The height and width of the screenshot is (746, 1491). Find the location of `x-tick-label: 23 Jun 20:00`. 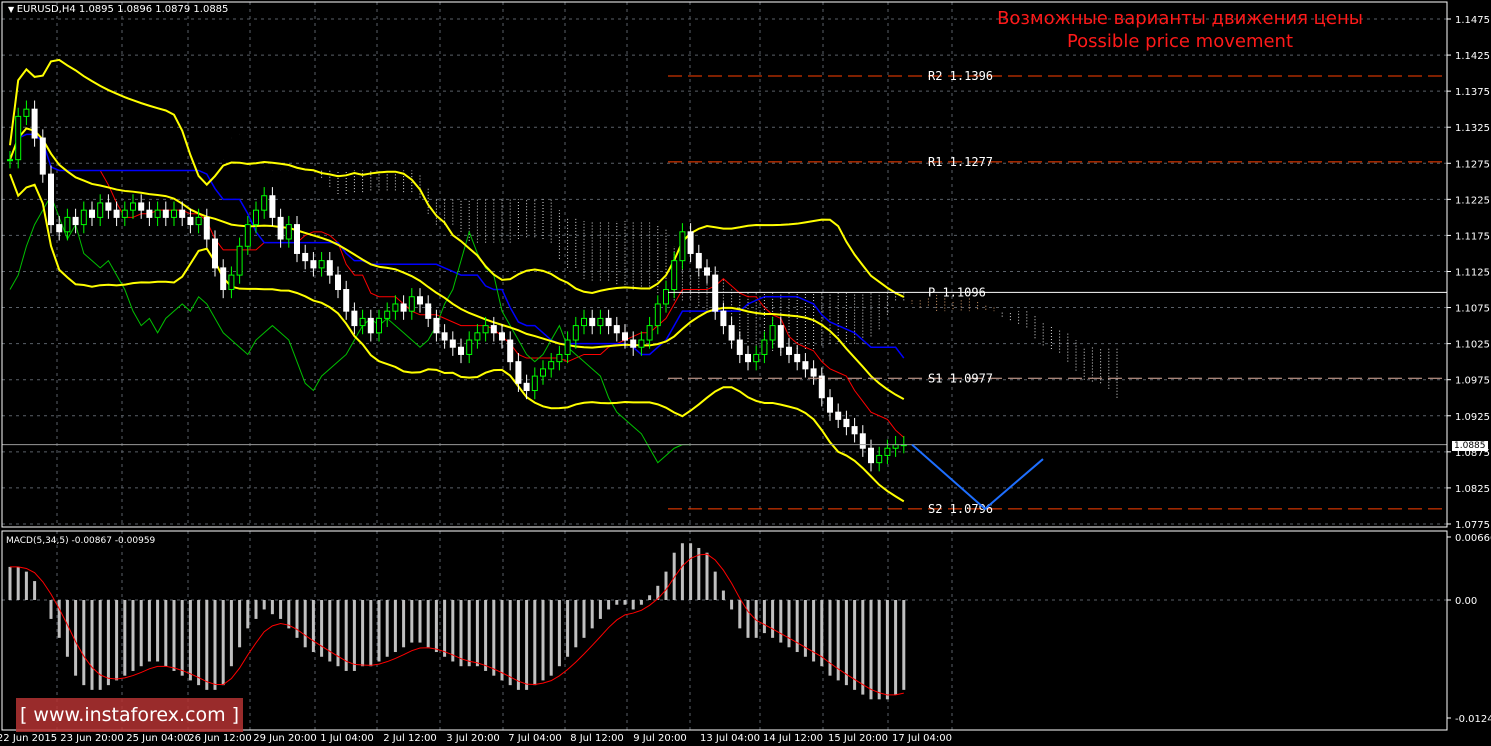

x-tick-label: 23 Jun 20:00 is located at coordinates (92, 738).